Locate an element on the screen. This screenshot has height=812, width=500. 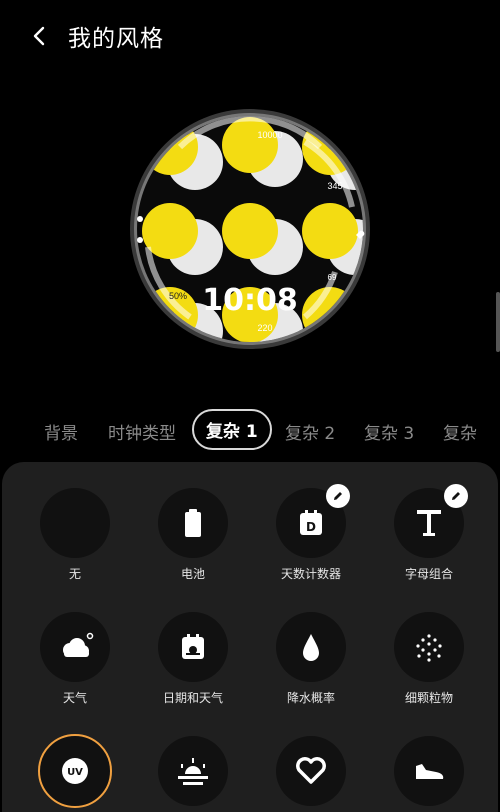
option-day-counter: D 天数计数器 is located at coordinates (312, 541).